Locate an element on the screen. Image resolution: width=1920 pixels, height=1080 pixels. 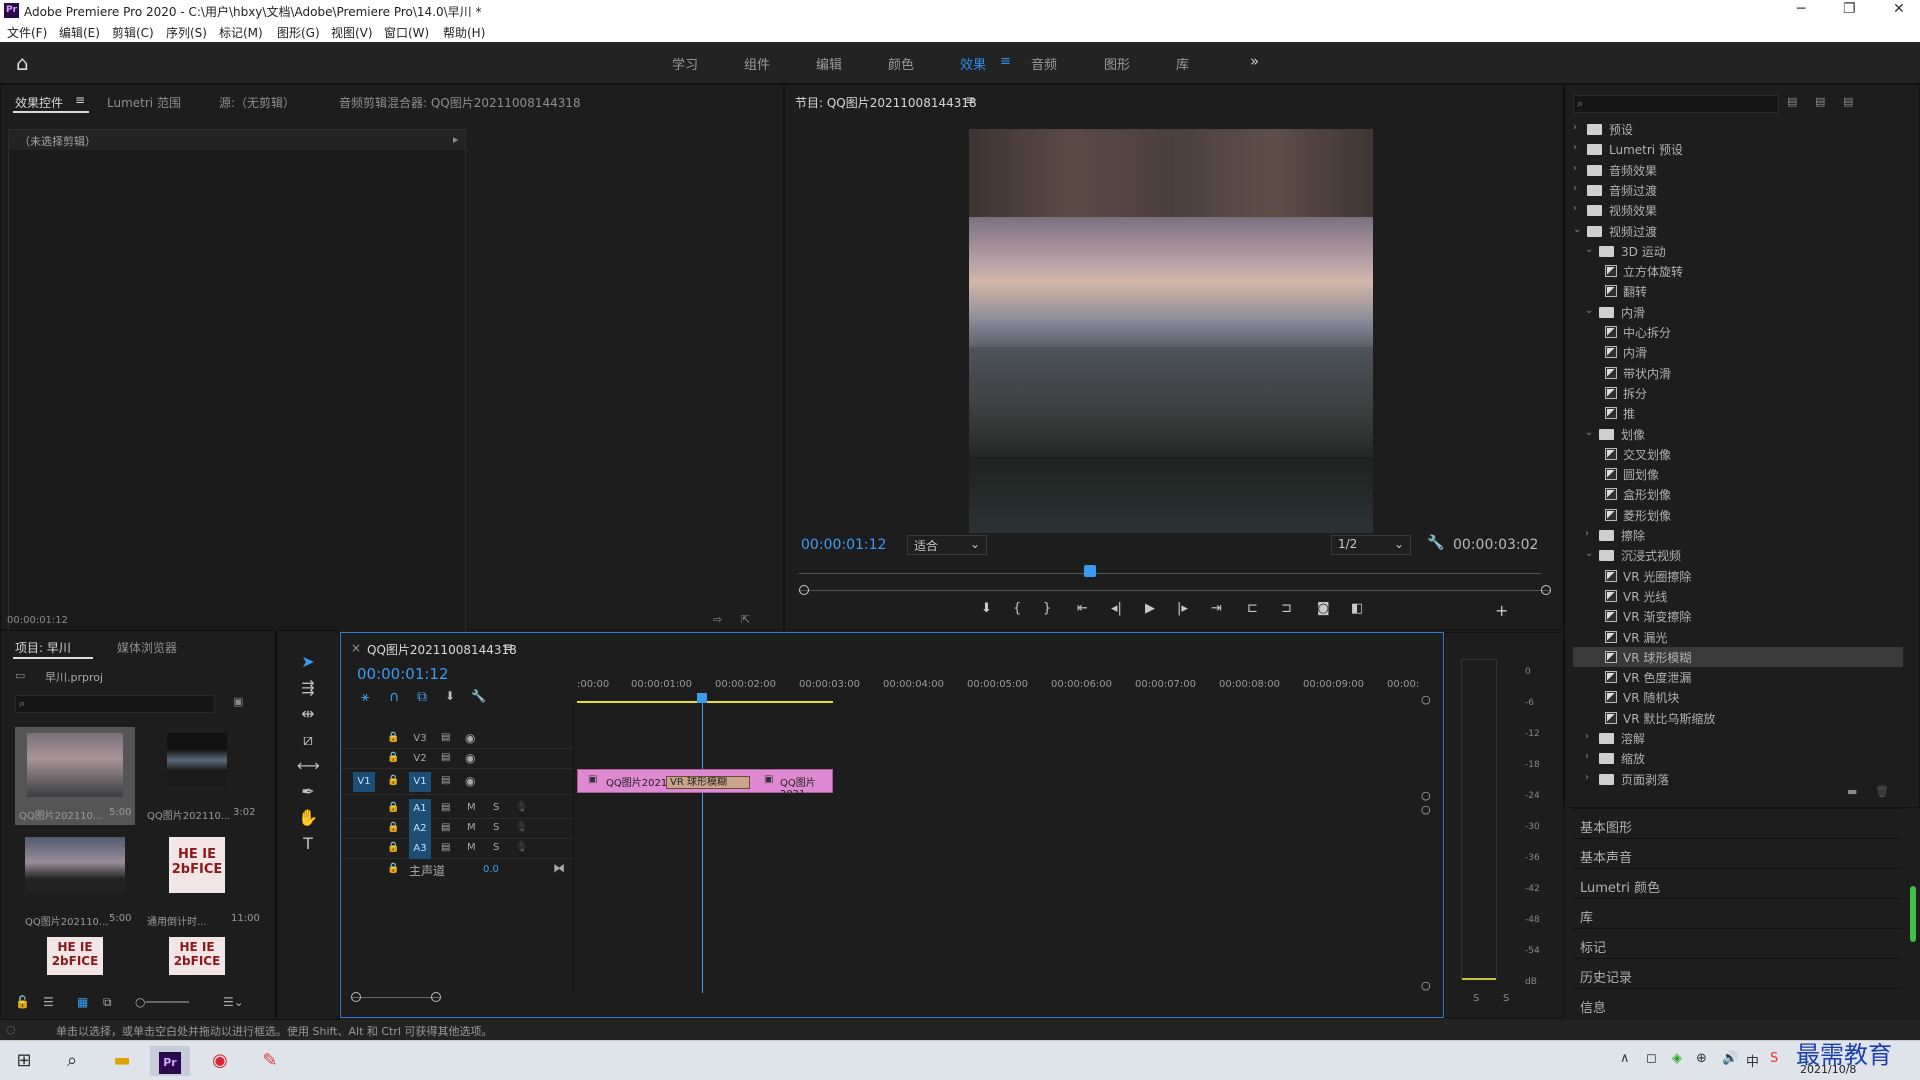
resolution-dropdown: 1/2 ⌄ is located at coordinates (1371, 545).